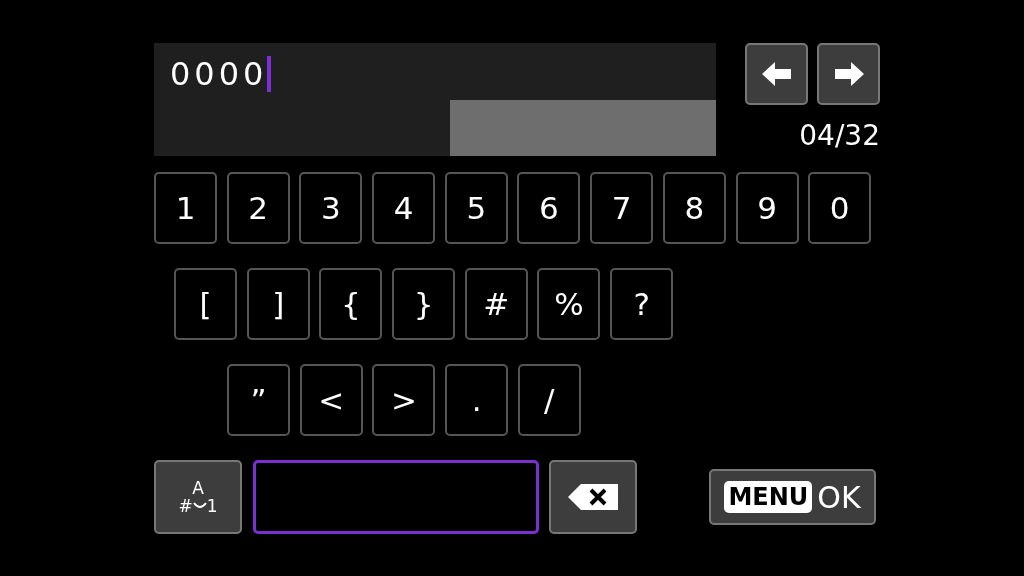 The height and width of the screenshot is (576, 1024). What do you see at coordinates (396, 497) in the screenshot?
I see `input-box` at bounding box center [396, 497].